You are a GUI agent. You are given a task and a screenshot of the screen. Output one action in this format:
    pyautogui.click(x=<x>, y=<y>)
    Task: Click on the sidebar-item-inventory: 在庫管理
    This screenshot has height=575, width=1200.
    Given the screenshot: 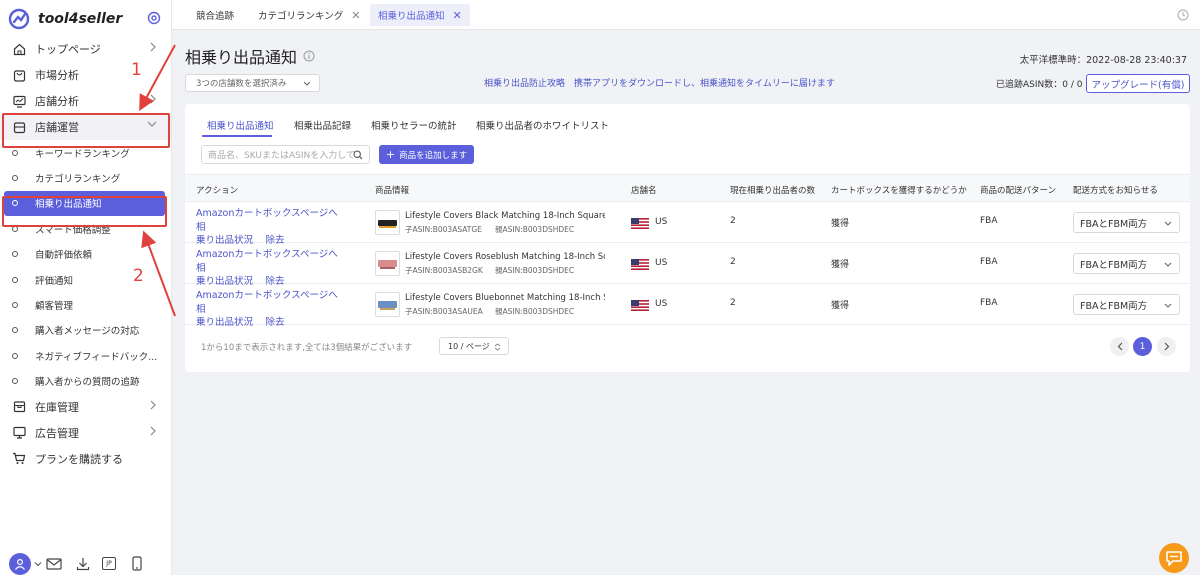 What is the action you would take?
    pyautogui.click(x=85, y=407)
    